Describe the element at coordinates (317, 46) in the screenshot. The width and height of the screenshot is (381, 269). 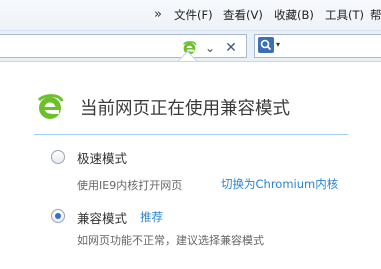
I see `search-input: ▾` at that location.